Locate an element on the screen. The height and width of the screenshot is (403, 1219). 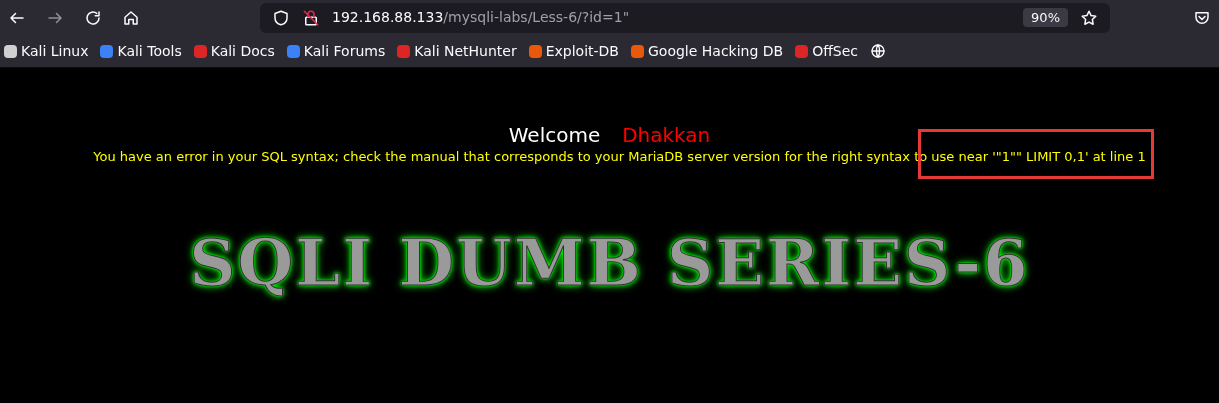
bookmark-item: OffSec is located at coordinates (827, 51).